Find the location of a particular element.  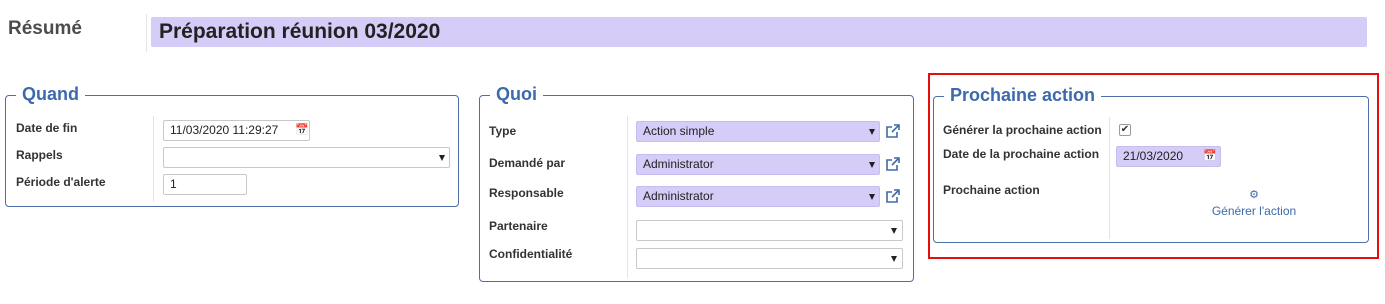

date-fin-value: 11/03/2020 11:29:27 is located at coordinates (224, 130).